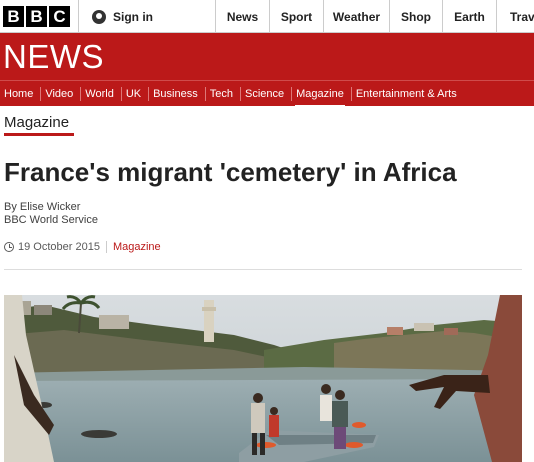 The image size is (534, 462). Describe the element at coordinates (267, 56) in the screenshot. I see `news-banner: NEWS` at that location.